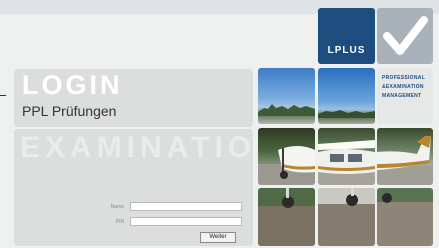  What do you see at coordinates (3, 95) in the screenshot?
I see `divider-line` at bounding box center [3, 95].